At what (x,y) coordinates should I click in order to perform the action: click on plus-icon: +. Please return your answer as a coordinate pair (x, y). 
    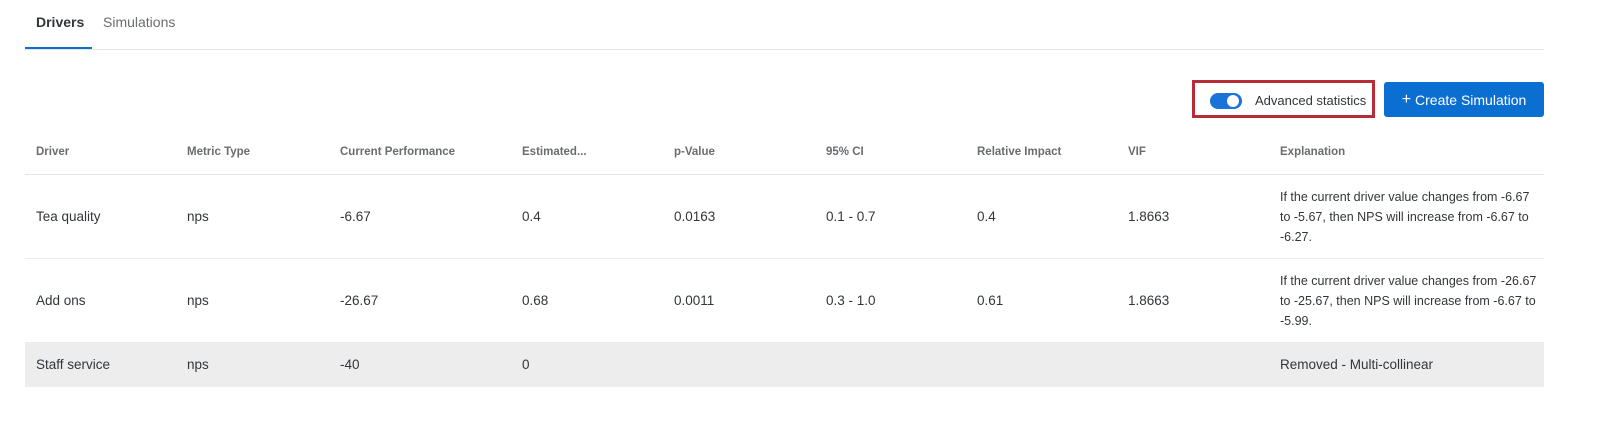
    Looking at the image, I should click on (1406, 99).